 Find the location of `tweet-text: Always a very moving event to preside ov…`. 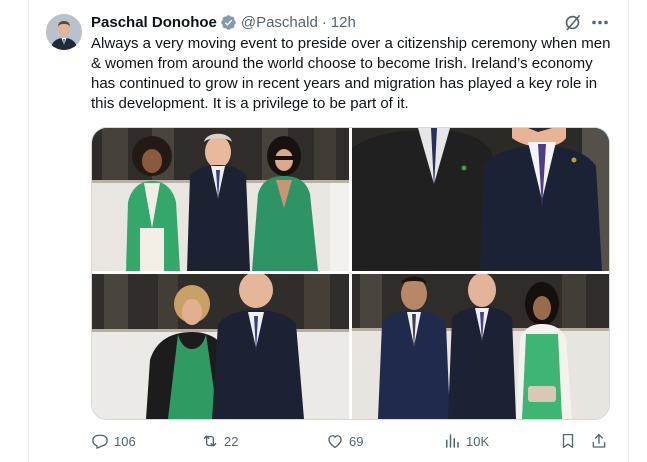

tweet-text: Always a very moving event to preside ov… is located at coordinates (351, 73).